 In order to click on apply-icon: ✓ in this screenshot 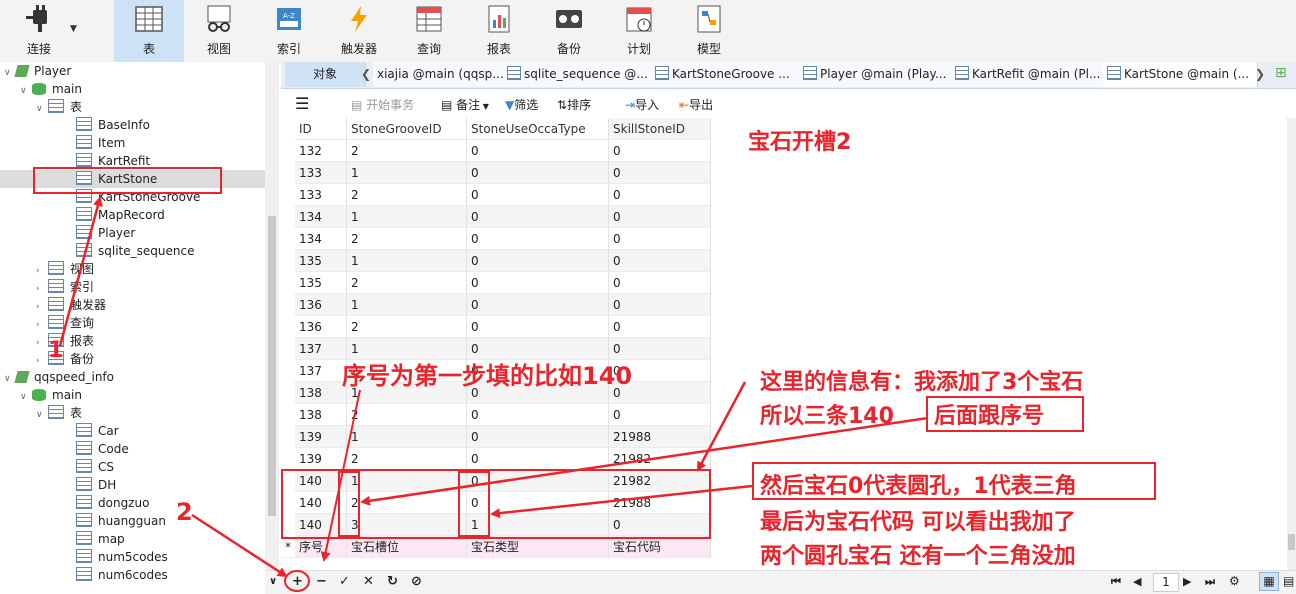, I will do `click(344, 581)`.